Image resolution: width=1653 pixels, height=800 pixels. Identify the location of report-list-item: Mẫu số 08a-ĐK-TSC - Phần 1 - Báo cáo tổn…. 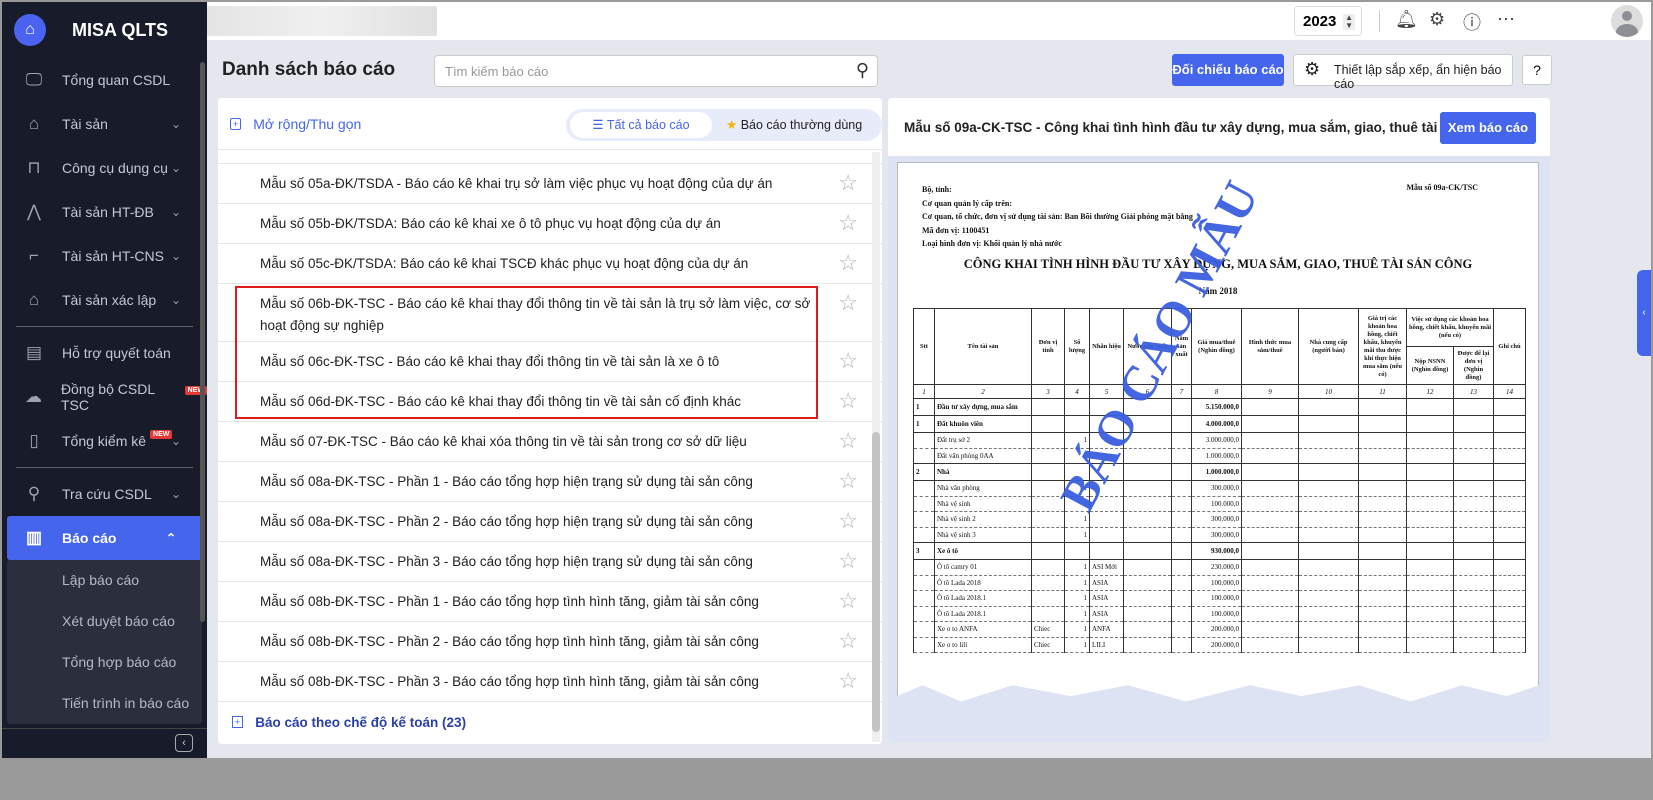
(550, 482).